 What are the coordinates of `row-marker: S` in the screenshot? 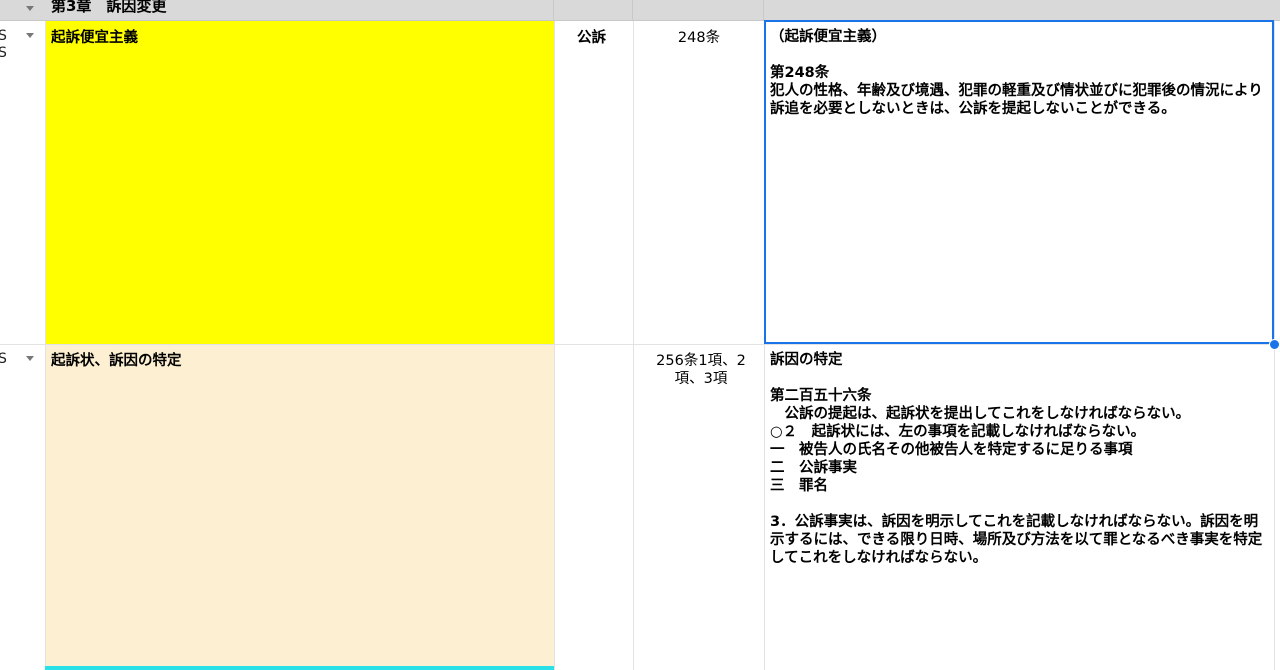 It's located at (3, 359).